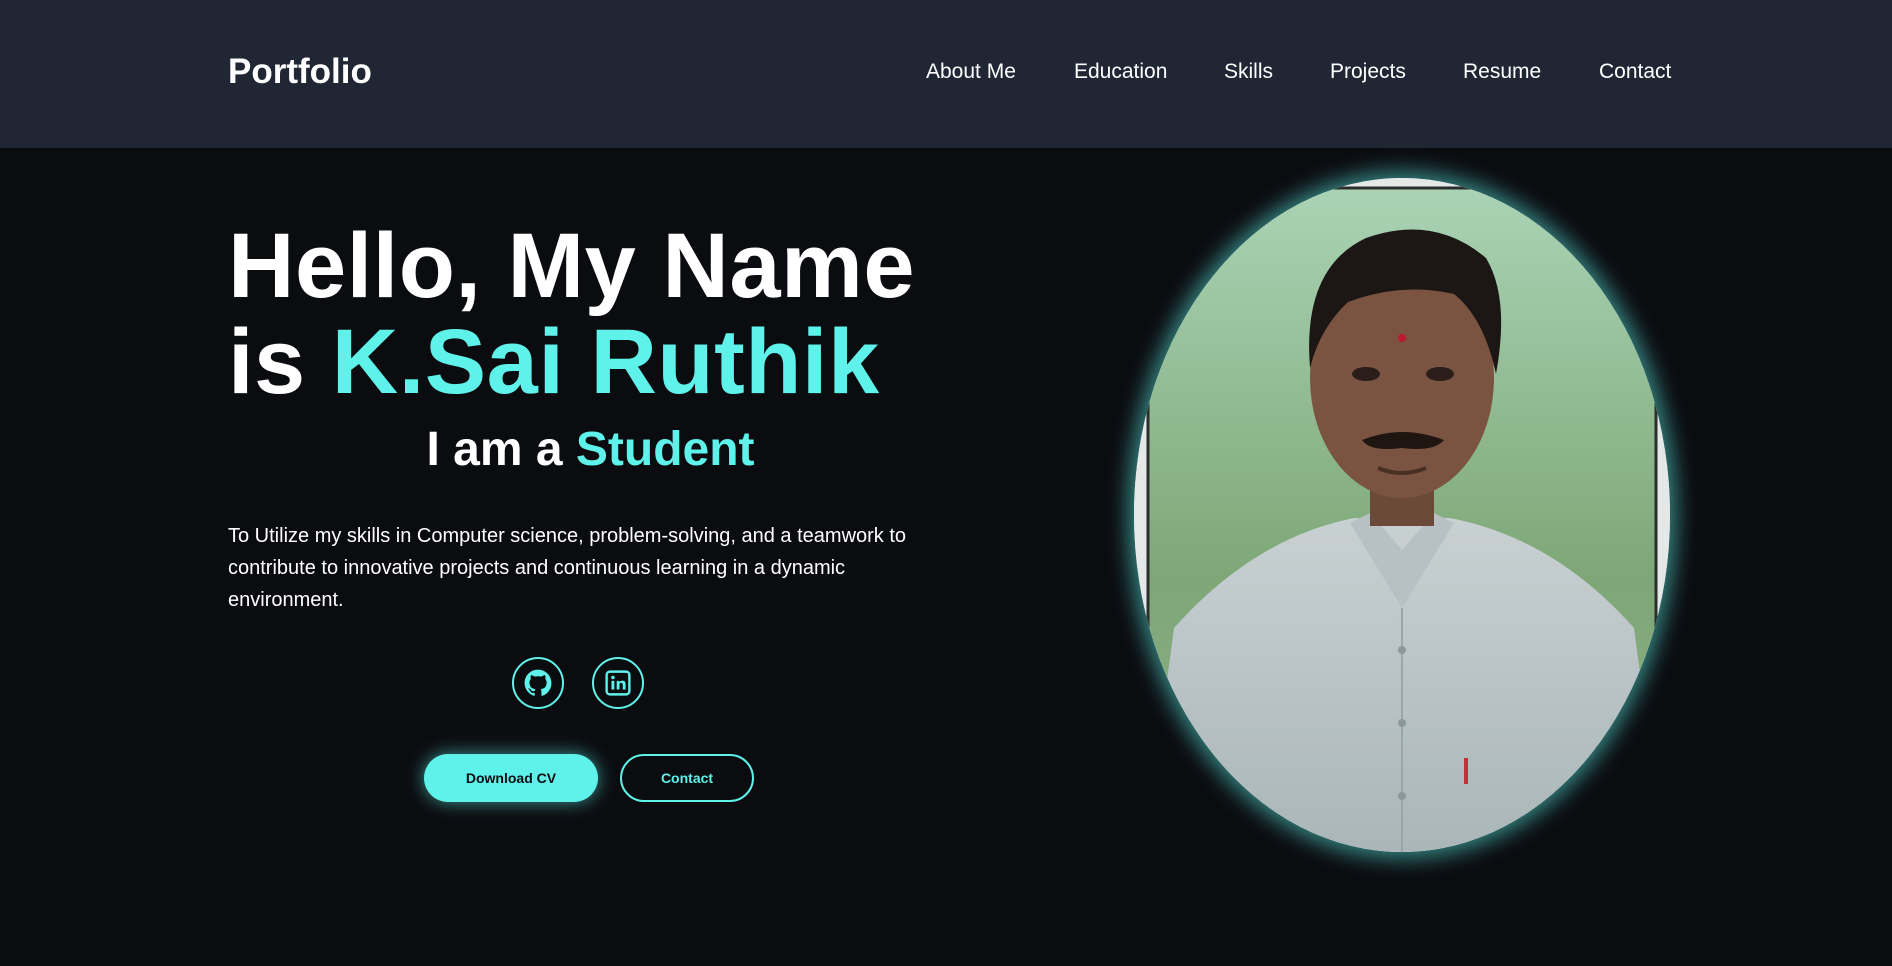 This screenshot has width=1892, height=966. Describe the element at coordinates (665, 449) in the screenshot. I see `subtitle-role: Student` at that location.